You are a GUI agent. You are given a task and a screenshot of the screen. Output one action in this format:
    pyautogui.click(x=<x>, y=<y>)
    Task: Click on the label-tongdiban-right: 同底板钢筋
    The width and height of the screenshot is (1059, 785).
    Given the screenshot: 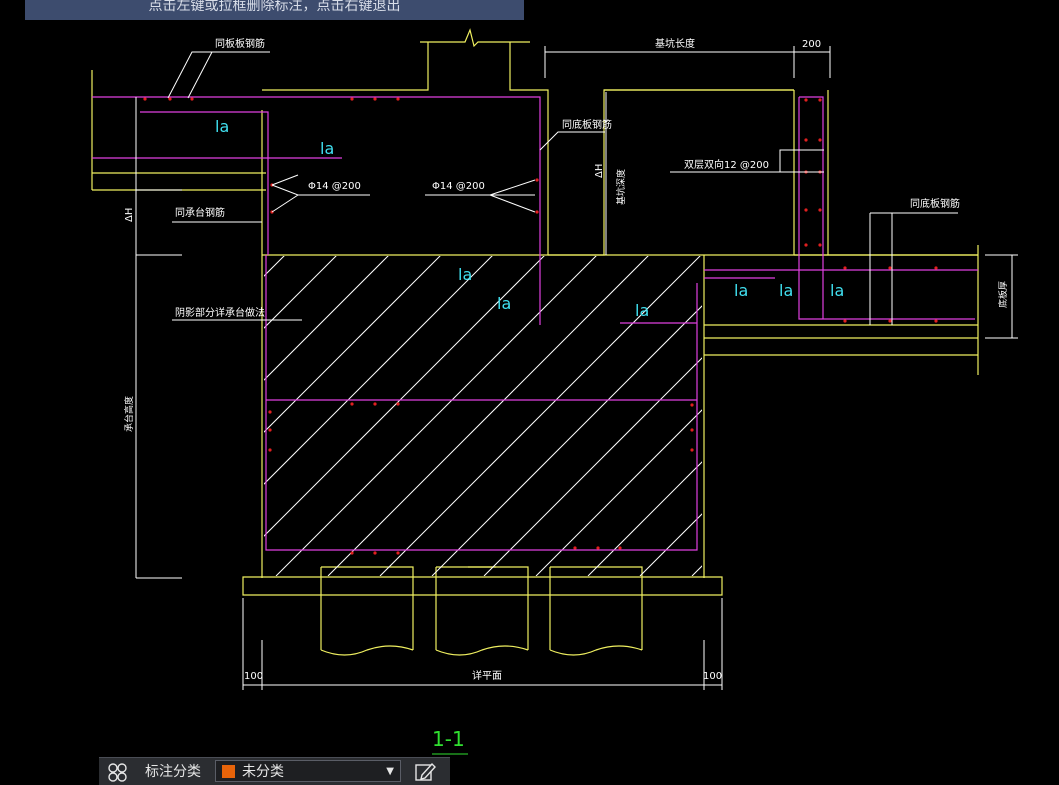 What is the action you would take?
    pyautogui.click(x=935, y=203)
    